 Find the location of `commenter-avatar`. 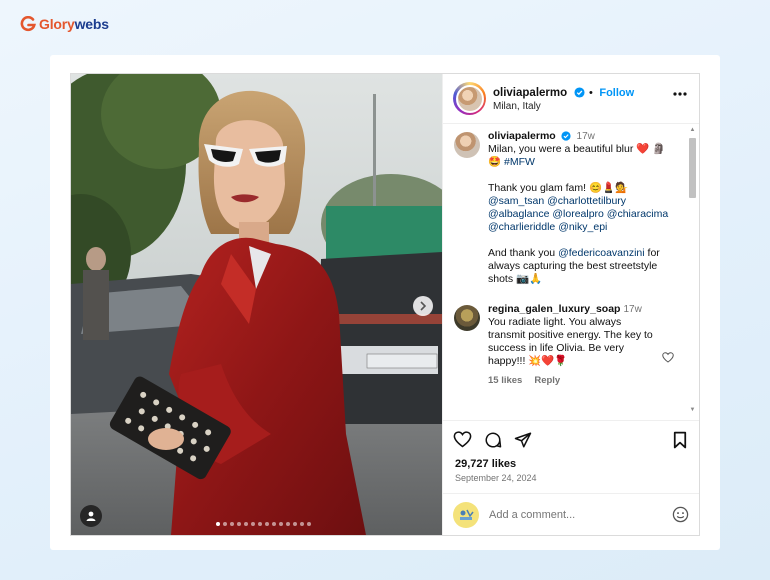

commenter-avatar is located at coordinates (467, 318).